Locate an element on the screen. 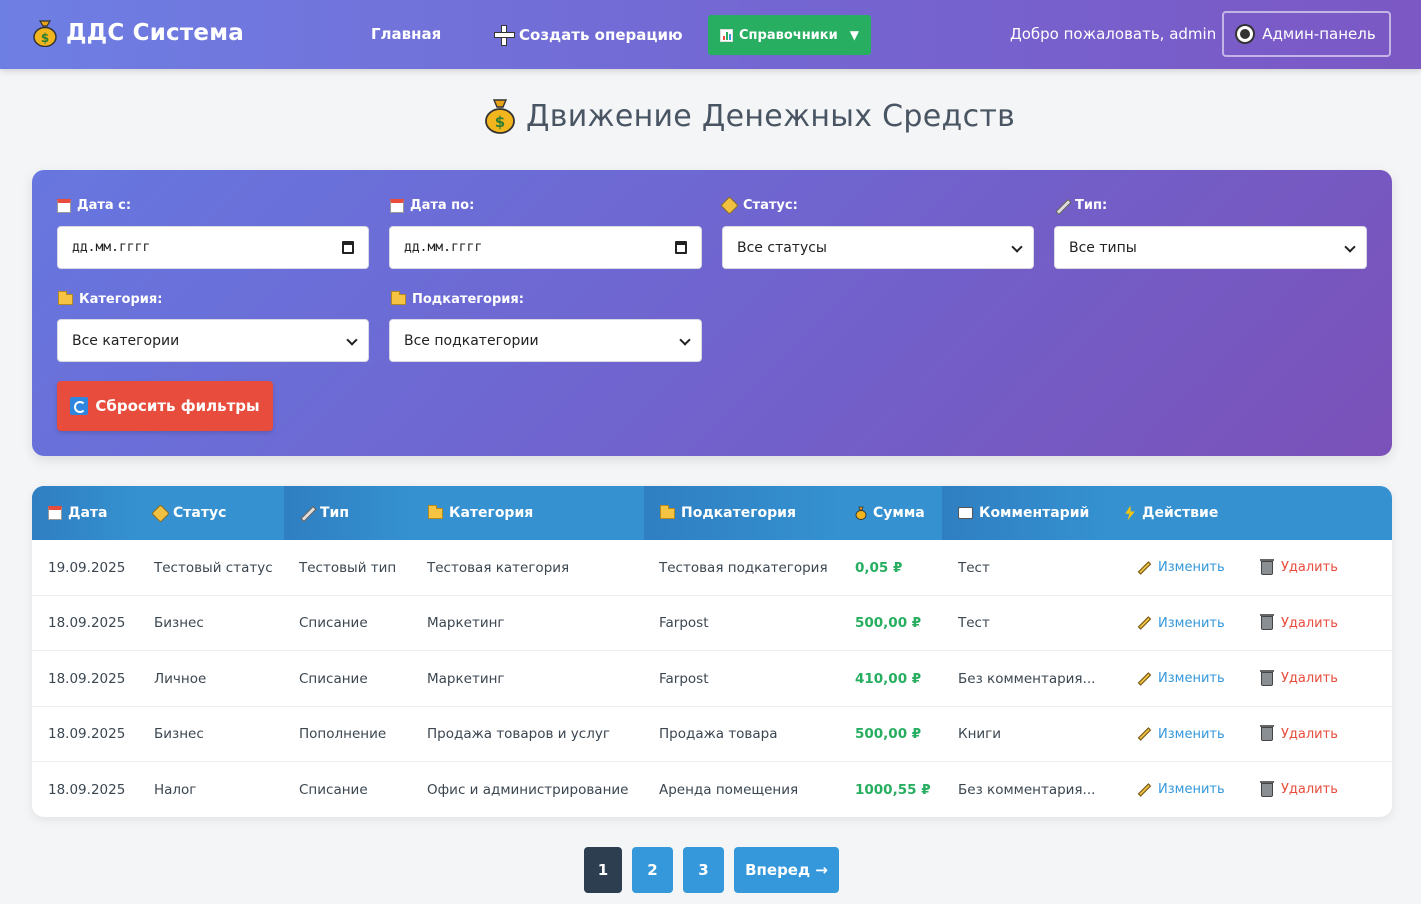 The width and height of the screenshot is (1421, 904). cell-status: Тестовый статус is located at coordinates (213, 567).